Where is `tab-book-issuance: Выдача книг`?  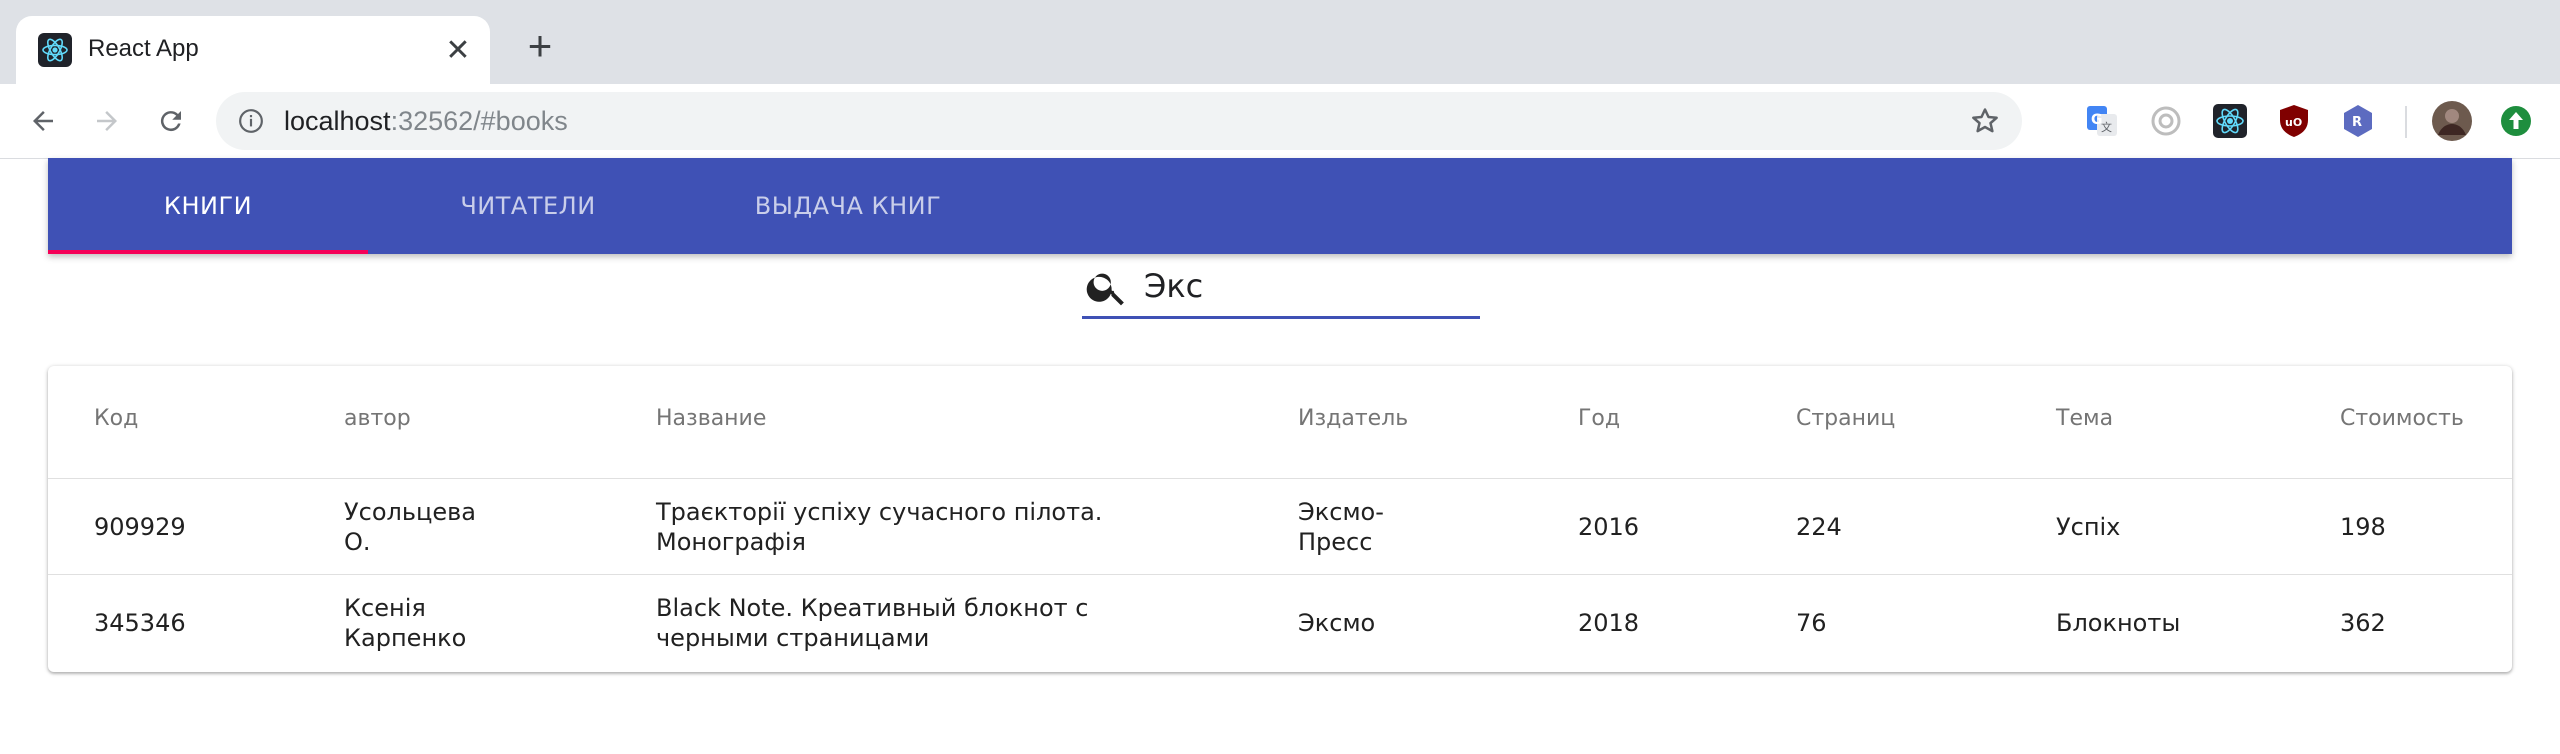
tab-book-issuance: Выдача книг is located at coordinates (848, 206).